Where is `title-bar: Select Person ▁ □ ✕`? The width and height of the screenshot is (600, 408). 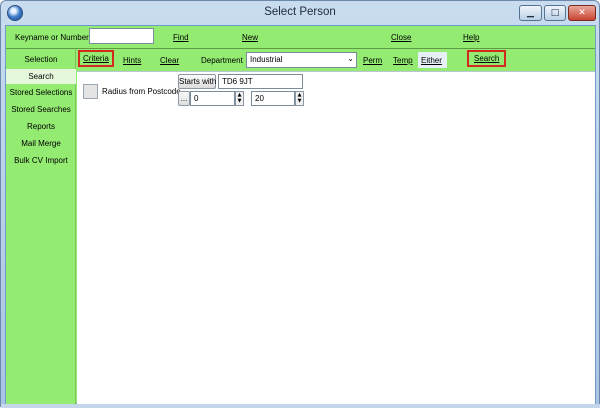
title-bar: Select Person ▁ □ ✕ is located at coordinates (300, 13).